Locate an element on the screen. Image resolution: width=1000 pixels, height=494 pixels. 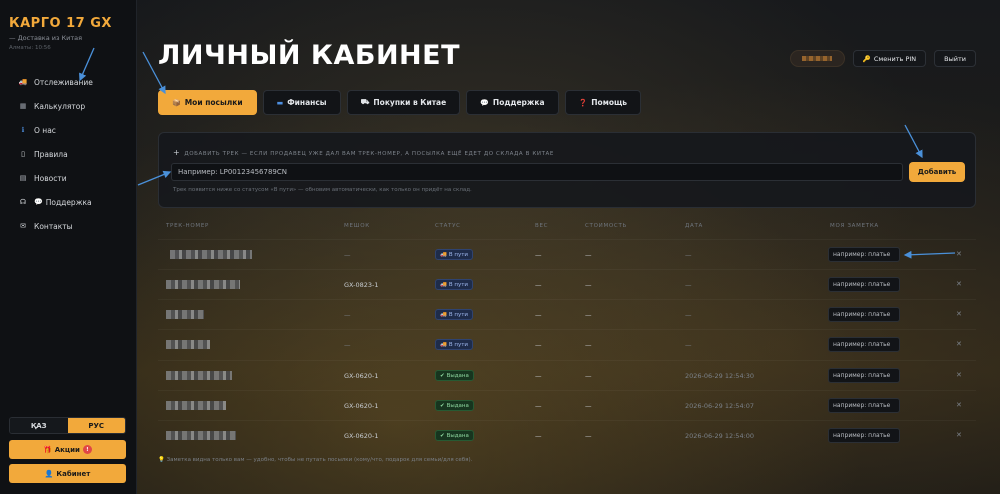
add-track-button: Добавить is located at coordinates (937, 172).